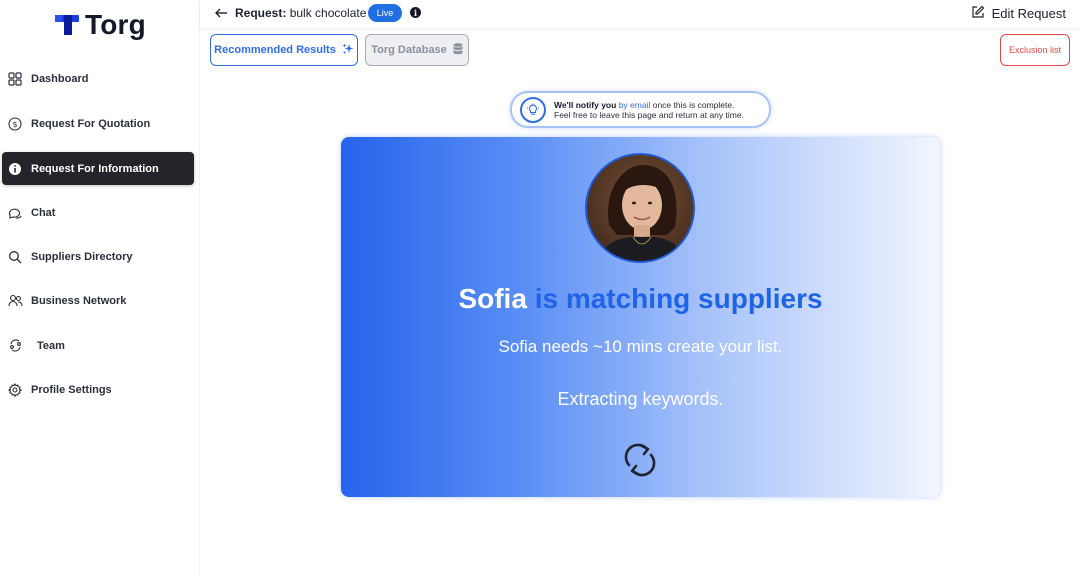 This screenshot has height=577, width=1080. What do you see at coordinates (67, 25) in the screenshot?
I see `torg-logo-icon` at bounding box center [67, 25].